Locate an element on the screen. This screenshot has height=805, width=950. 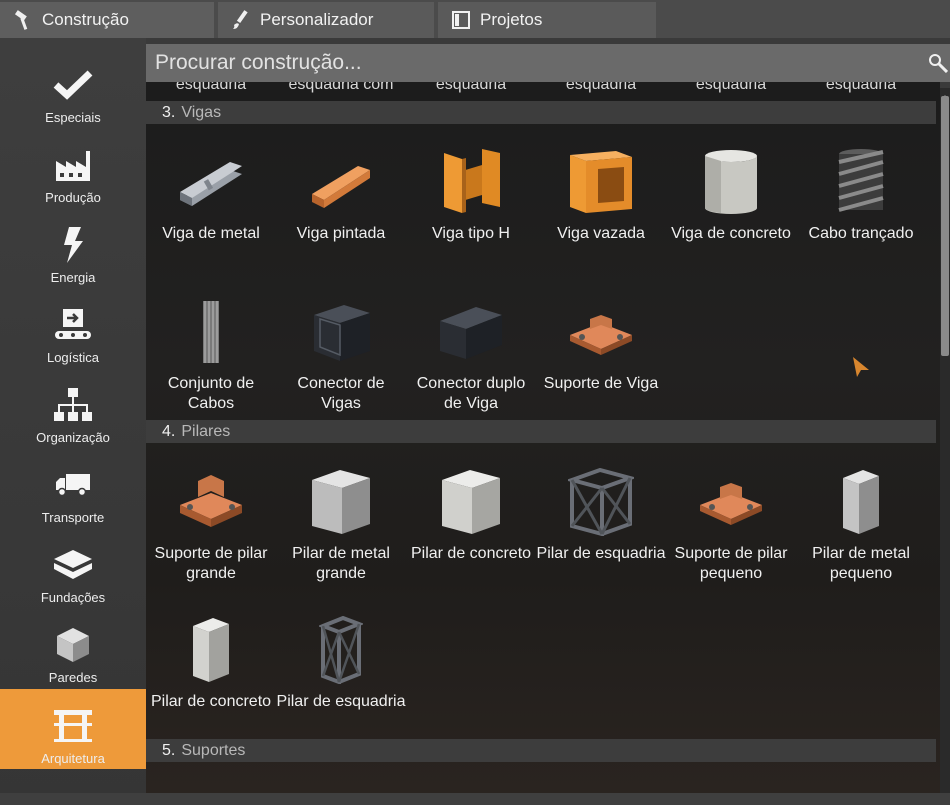
section-header-suportes: 5. Suportes is located at coordinates (541, 750).